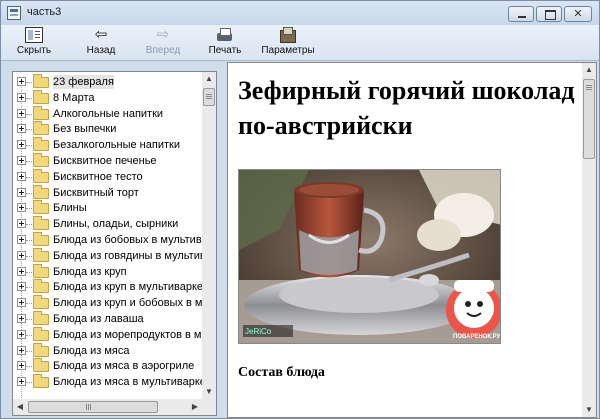 The width and height of the screenshot is (600, 419). I want to click on tree-item: Блюда из говядины в мультива, so click(112, 255).